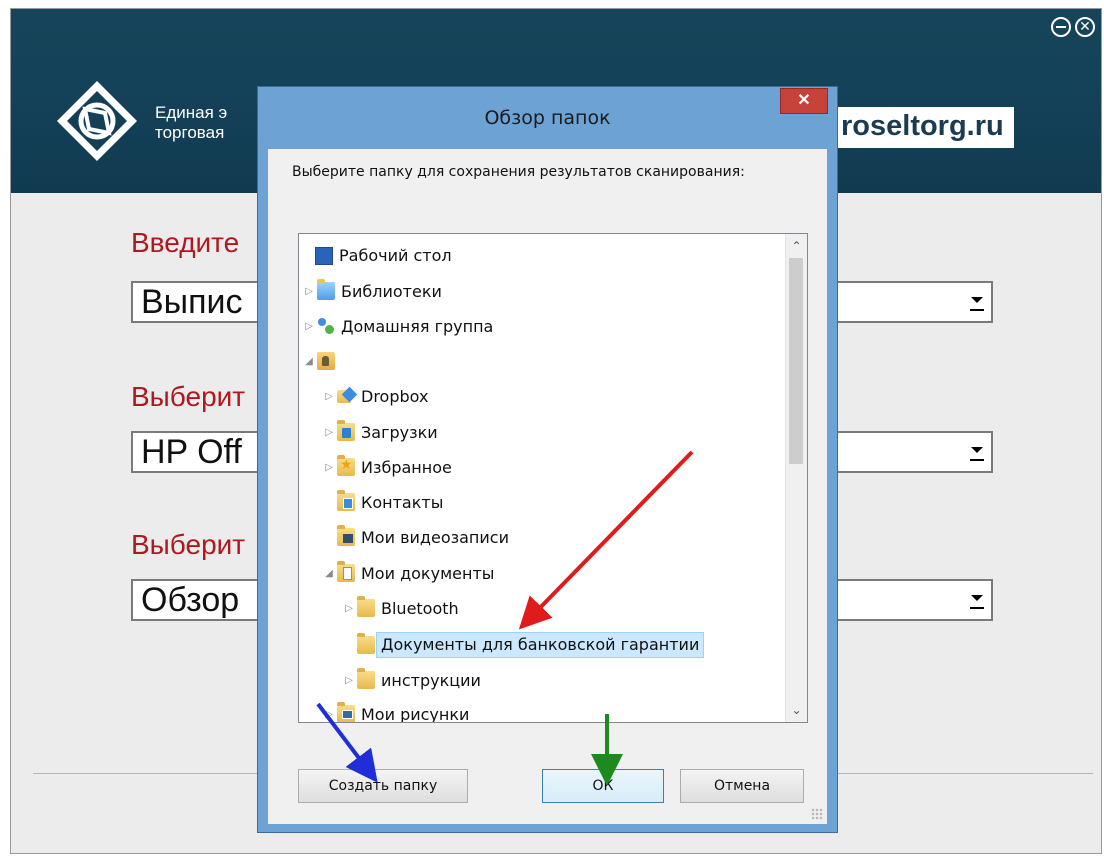 Image resolution: width=1104 pixels, height=856 pixels. I want to click on prompt-select-folder: Выберит, so click(188, 544).